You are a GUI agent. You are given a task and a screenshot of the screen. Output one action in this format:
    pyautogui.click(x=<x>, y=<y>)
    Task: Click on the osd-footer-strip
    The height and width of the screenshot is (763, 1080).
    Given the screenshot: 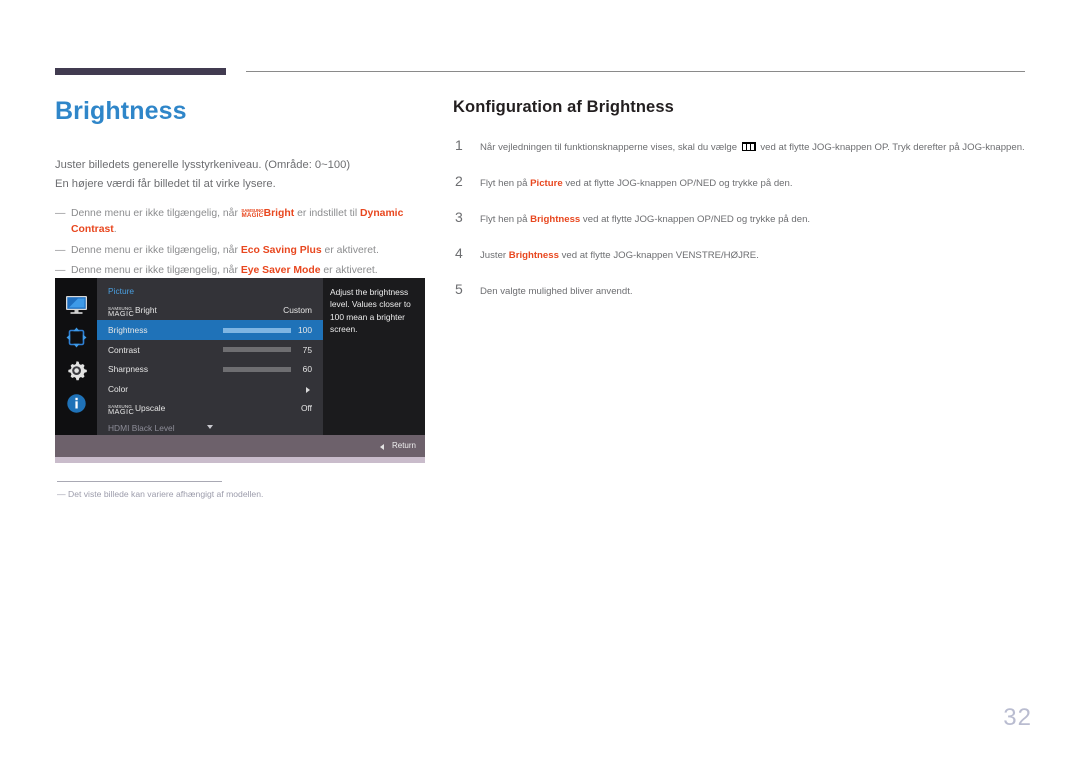 What is the action you would take?
    pyautogui.click(x=240, y=460)
    